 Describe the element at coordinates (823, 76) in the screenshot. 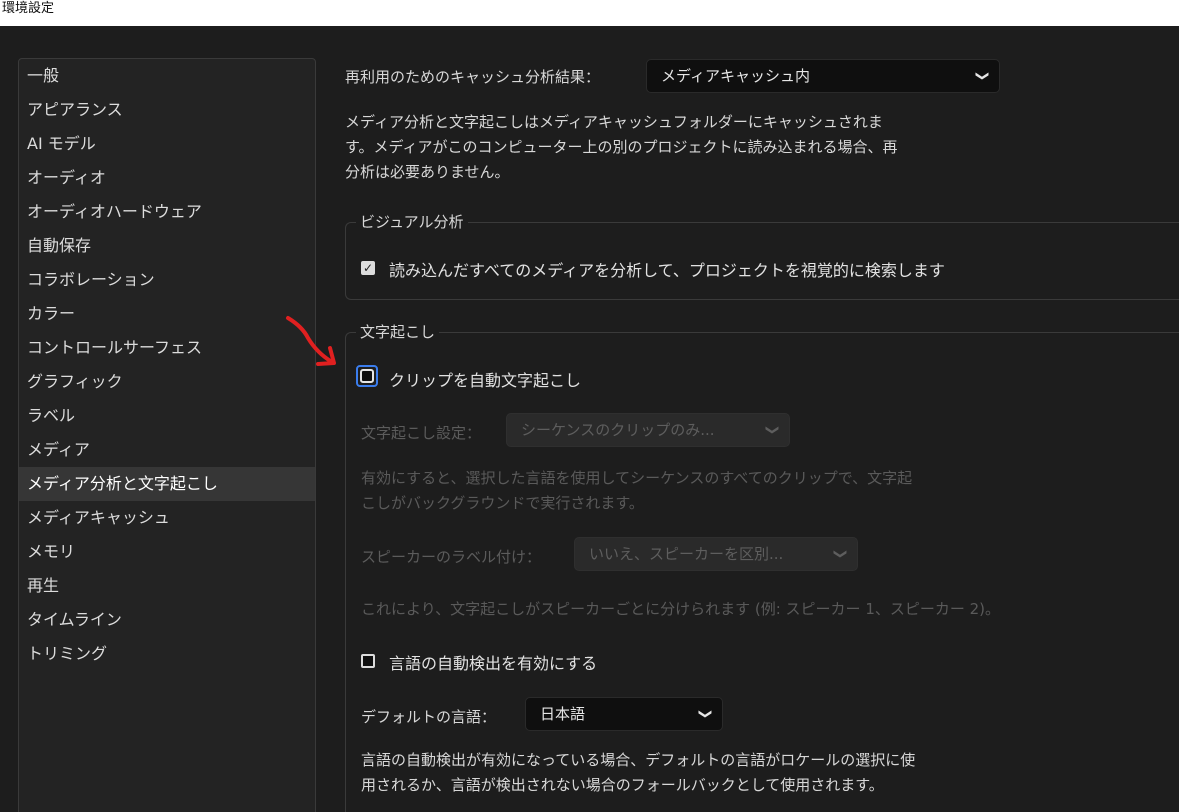

I see `cache-location-dropdown: メディアキャッシュ内 ❯` at that location.